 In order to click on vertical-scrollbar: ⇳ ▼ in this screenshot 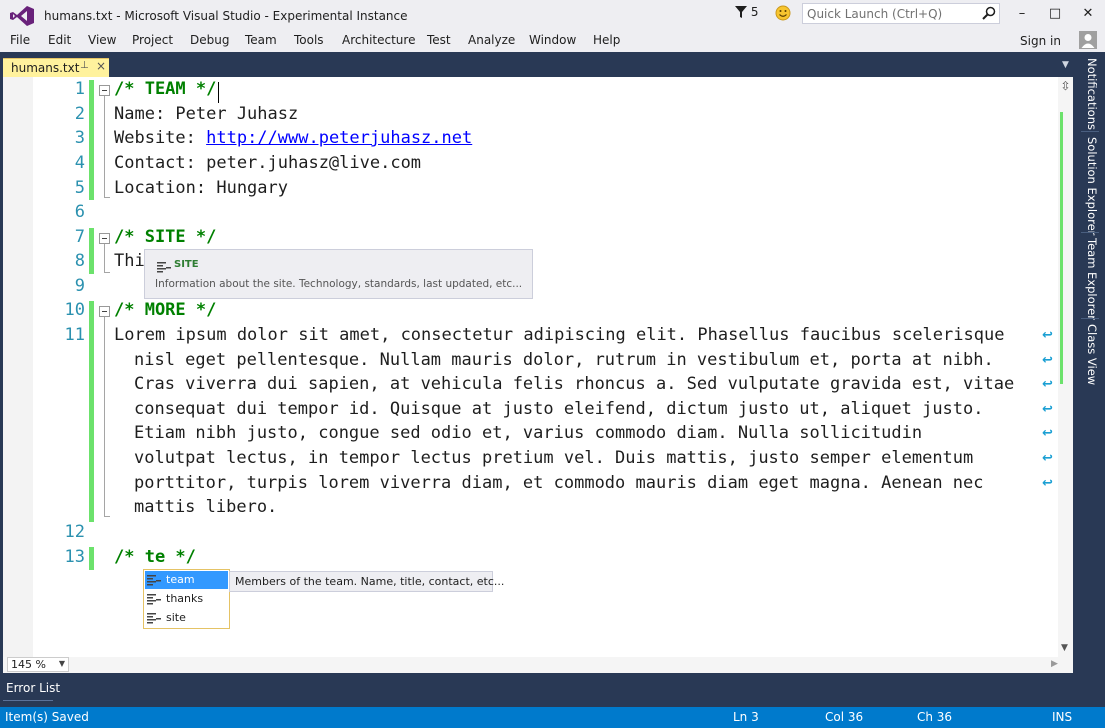, I will do `click(1065, 367)`.